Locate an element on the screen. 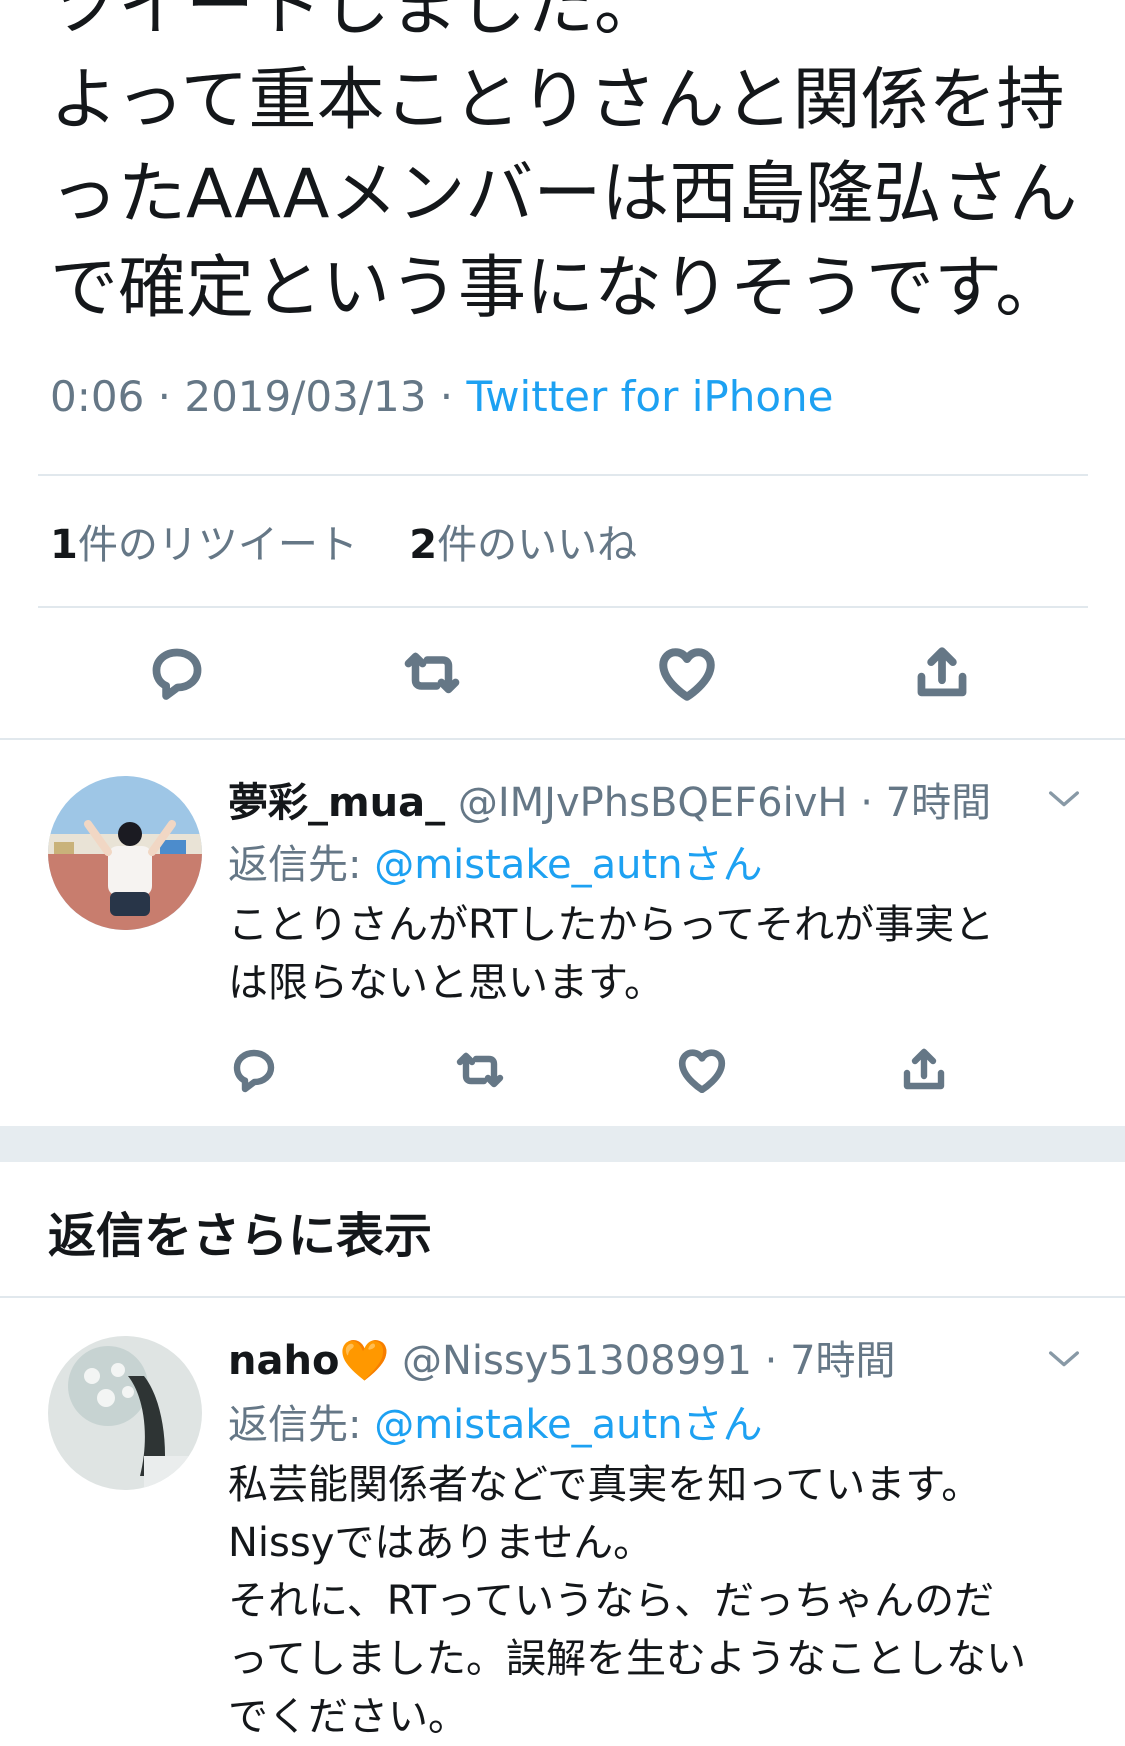 This screenshot has width=1125, height=1746. reply-header: 夢彩_mua_ @IMJvPhsBQEF6ivH · 7時間 is located at coordinates (609, 799).